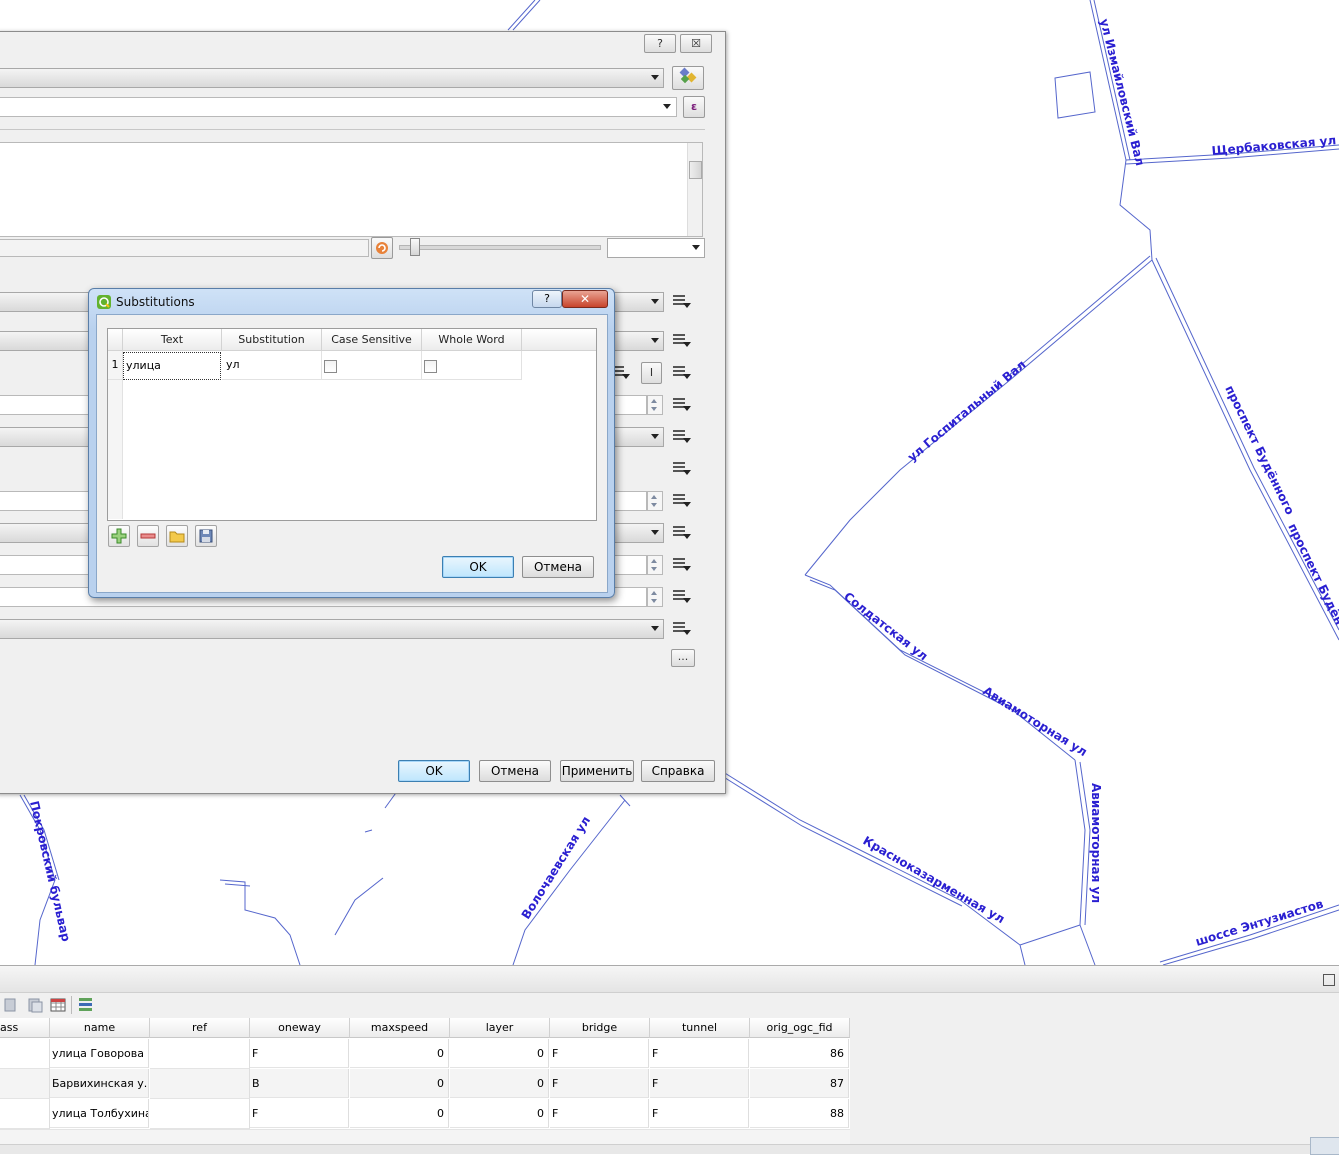 This screenshot has width=1339, height=1155. What do you see at coordinates (600, 1028) in the screenshot?
I see `col-header-bridge: bridge` at bounding box center [600, 1028].